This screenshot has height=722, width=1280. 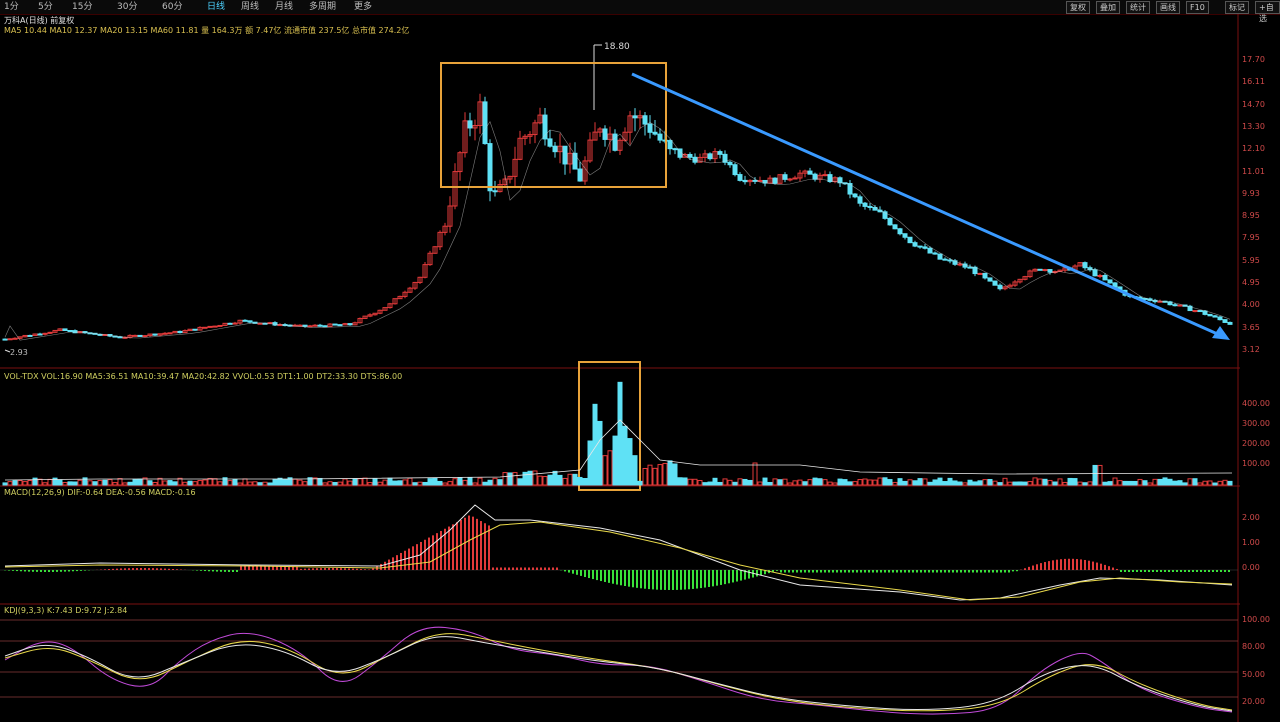 What do you see at coordinates (1253, 104) in the screenshot?
I see `price-axis-label: 14.70` at bounding box center [1253, 104].